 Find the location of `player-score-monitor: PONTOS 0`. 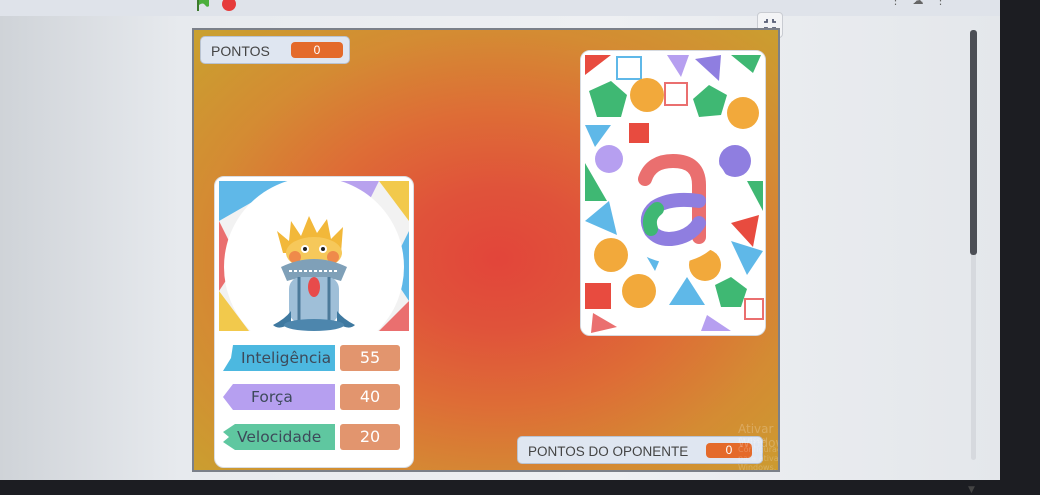

player-score-monitor: PONTOS 0 is located at coordinates (275, 50).